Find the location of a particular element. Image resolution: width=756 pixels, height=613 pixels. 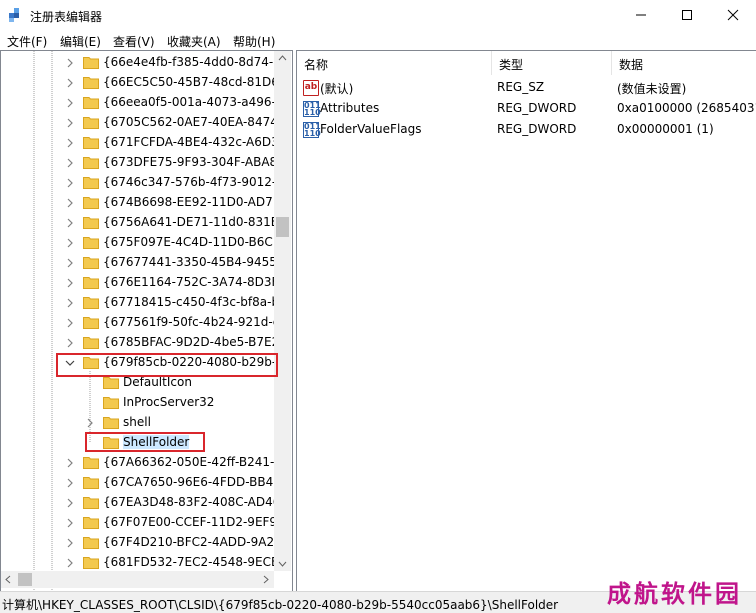

tree-item: {673DFE75-9F93-304F-ABA8-D is located at coordinates (146, 163).